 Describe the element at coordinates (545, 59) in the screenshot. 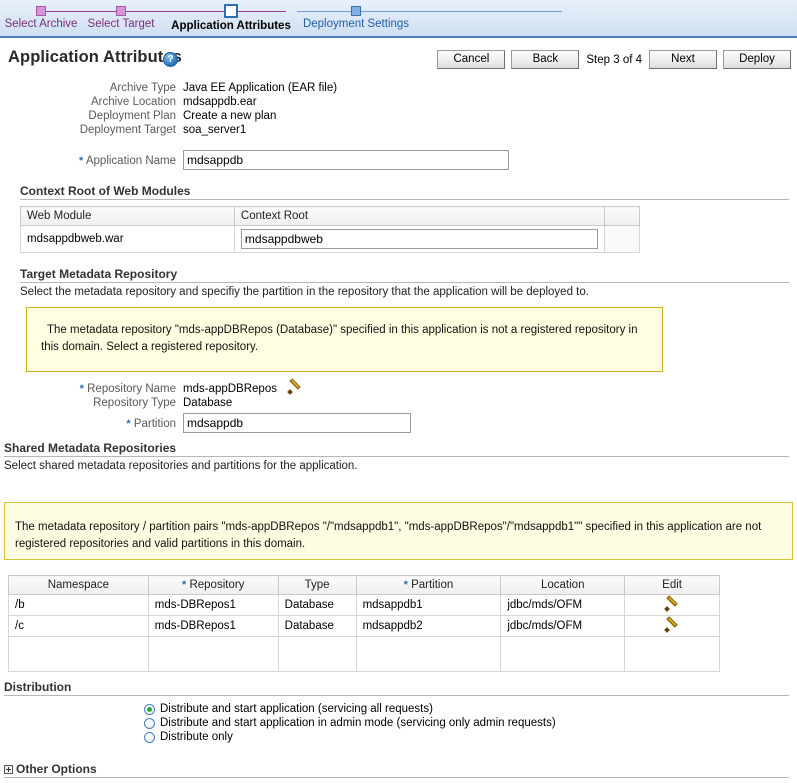

I see `back-button: Back` at that location.